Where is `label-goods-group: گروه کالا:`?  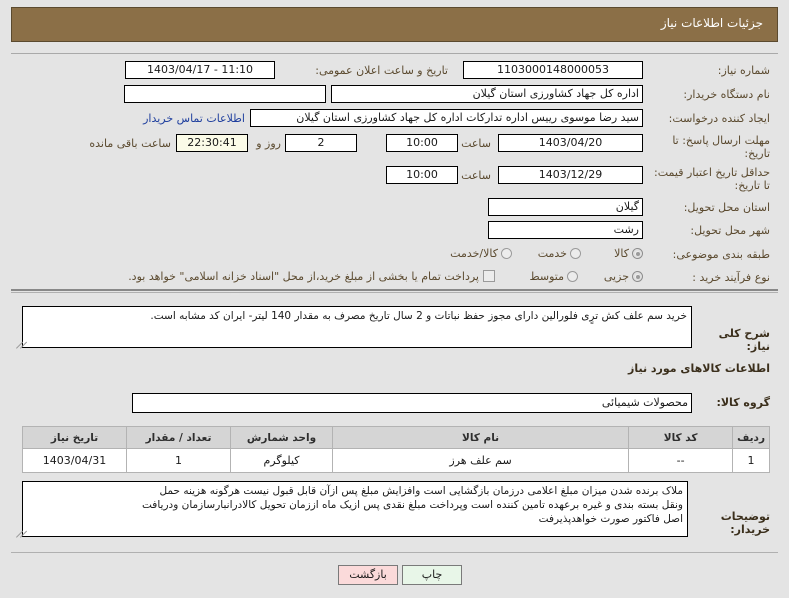
label-goods-group: گروه کالا: is located at coordinates (743, 402).